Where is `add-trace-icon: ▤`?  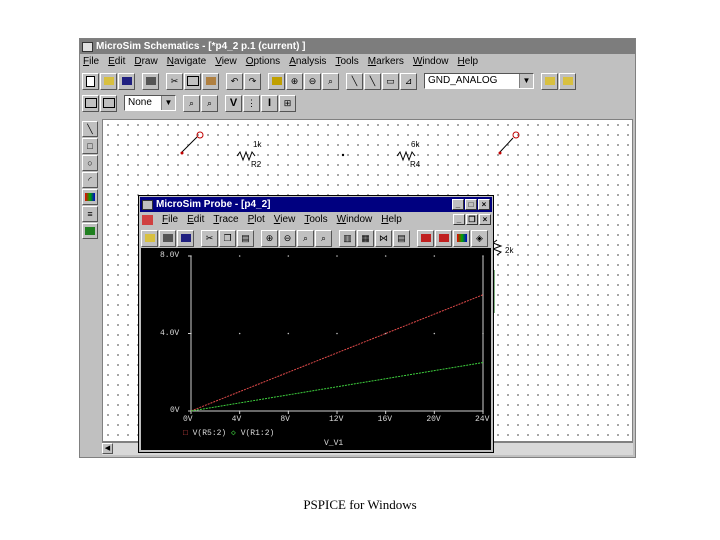 add-trace-icon: ▤ is located at coordinates (401, 238).